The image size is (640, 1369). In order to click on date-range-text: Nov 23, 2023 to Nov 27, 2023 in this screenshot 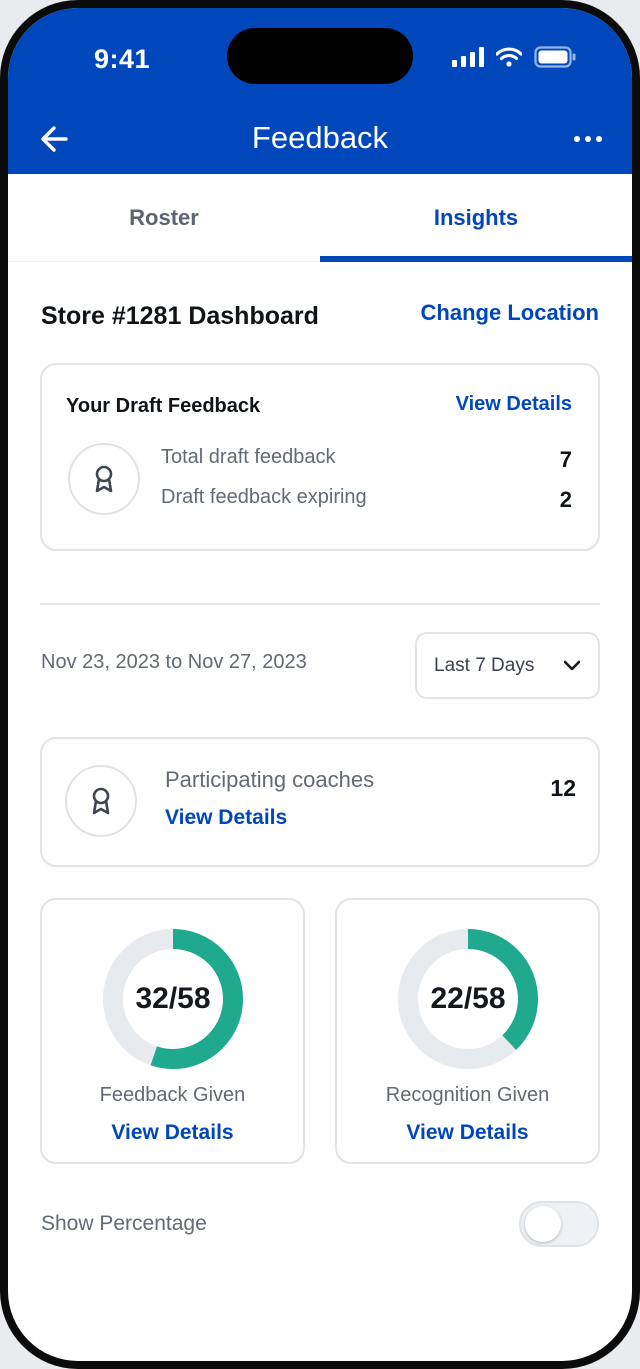, I will do `click(174, 662)`.